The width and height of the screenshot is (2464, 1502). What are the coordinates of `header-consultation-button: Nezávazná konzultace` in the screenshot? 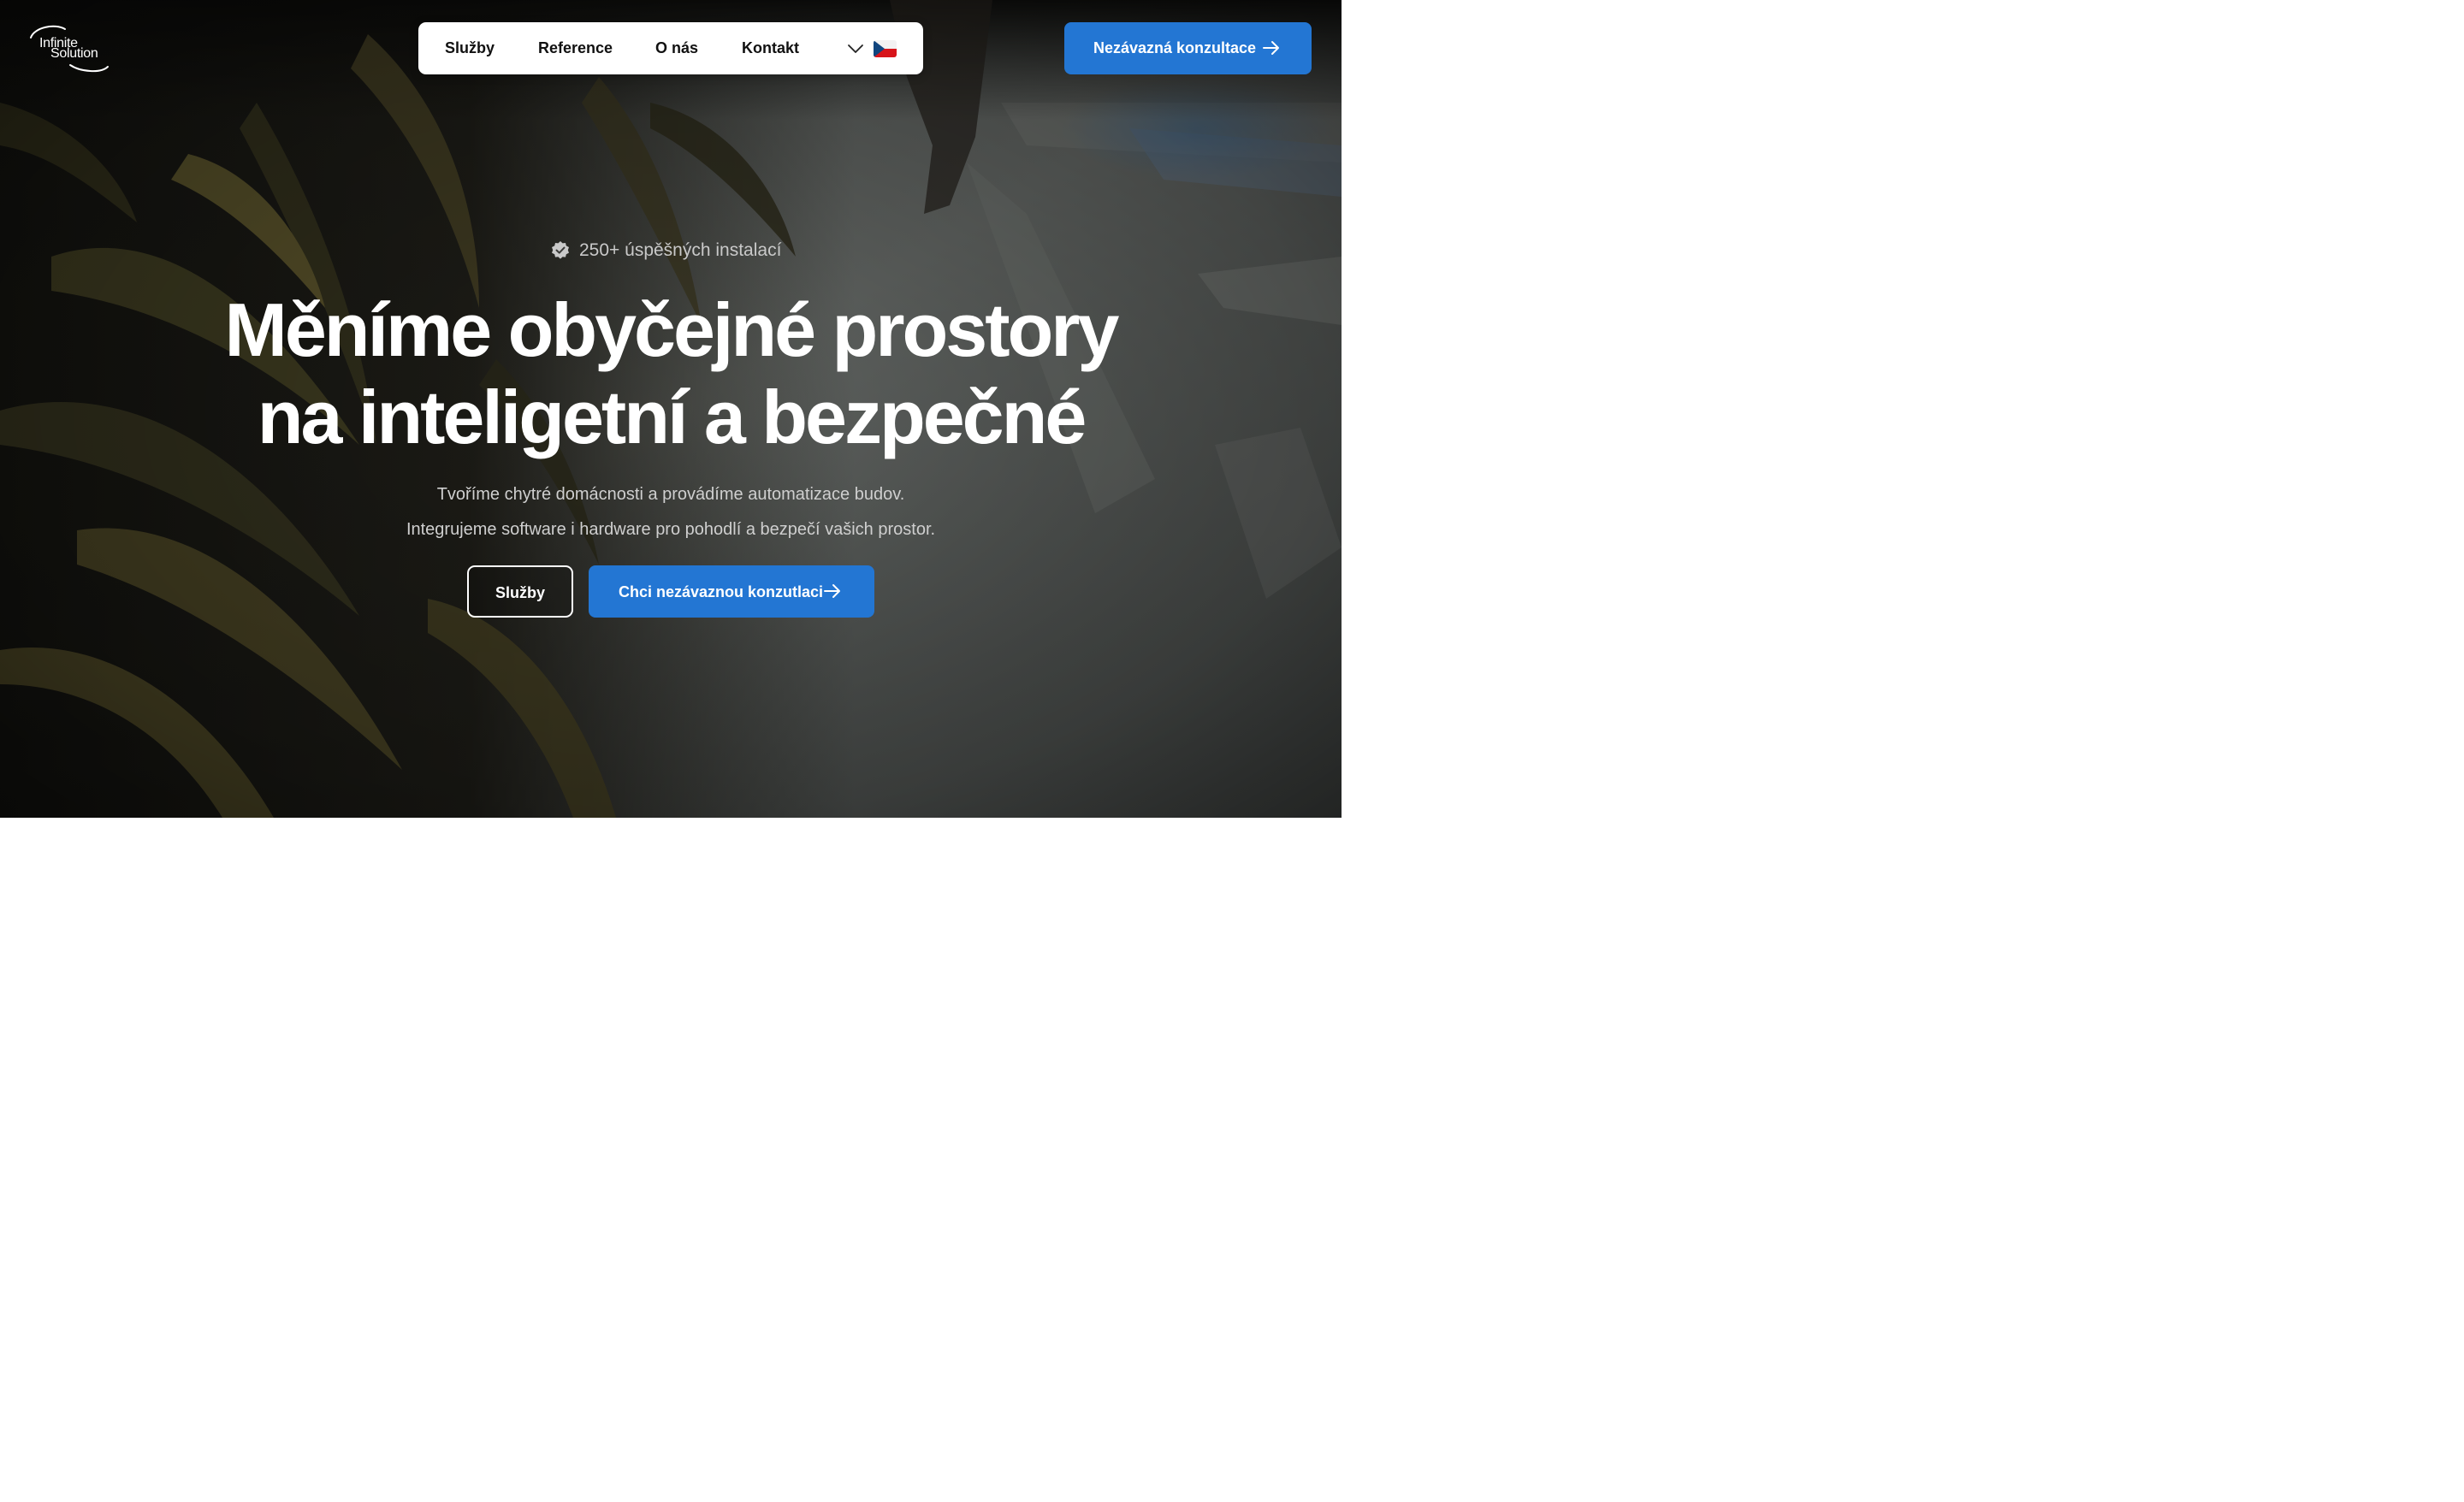 It's located at (1188, 48).